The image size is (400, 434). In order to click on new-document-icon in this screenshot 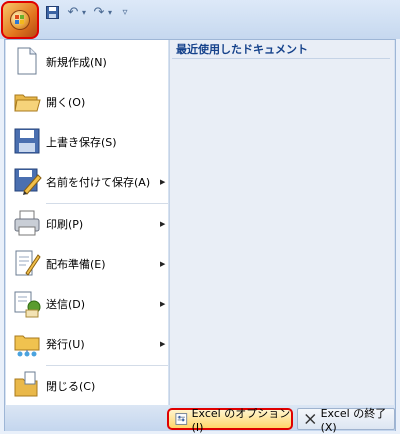, I will do `click(27, 61)`.